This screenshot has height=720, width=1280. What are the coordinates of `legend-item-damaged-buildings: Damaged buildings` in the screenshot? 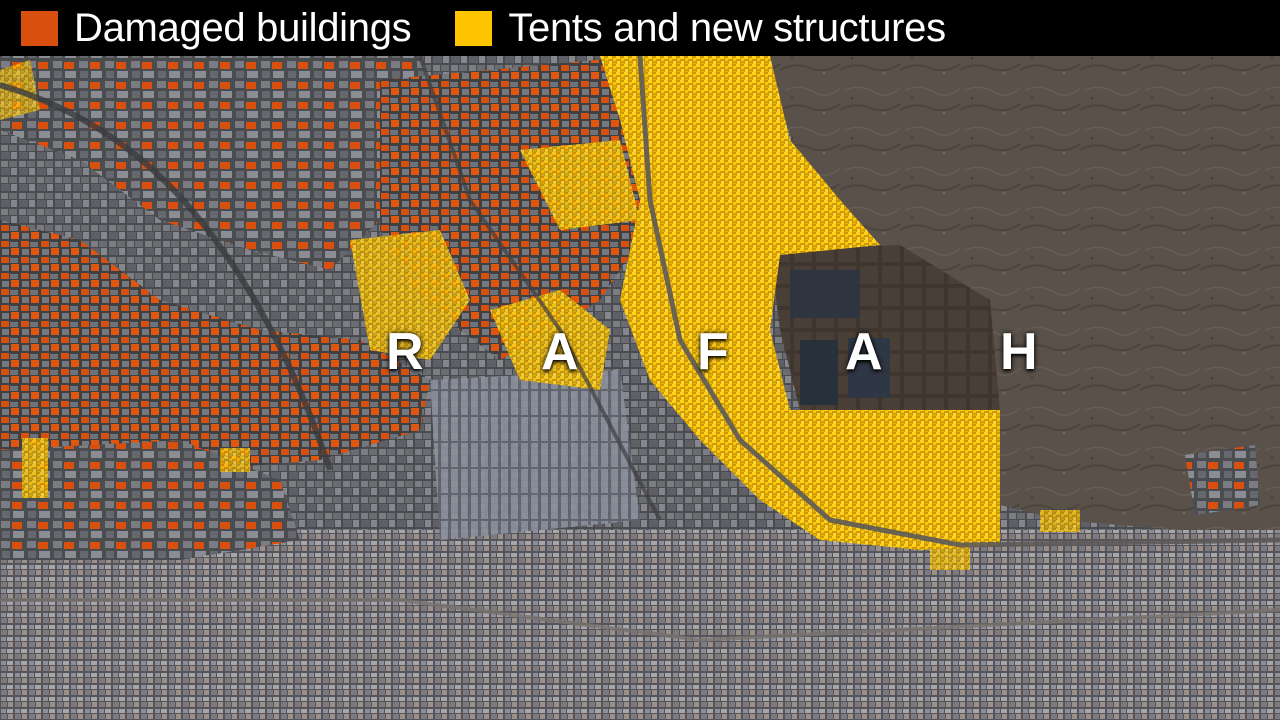 It's located at (216, 28).